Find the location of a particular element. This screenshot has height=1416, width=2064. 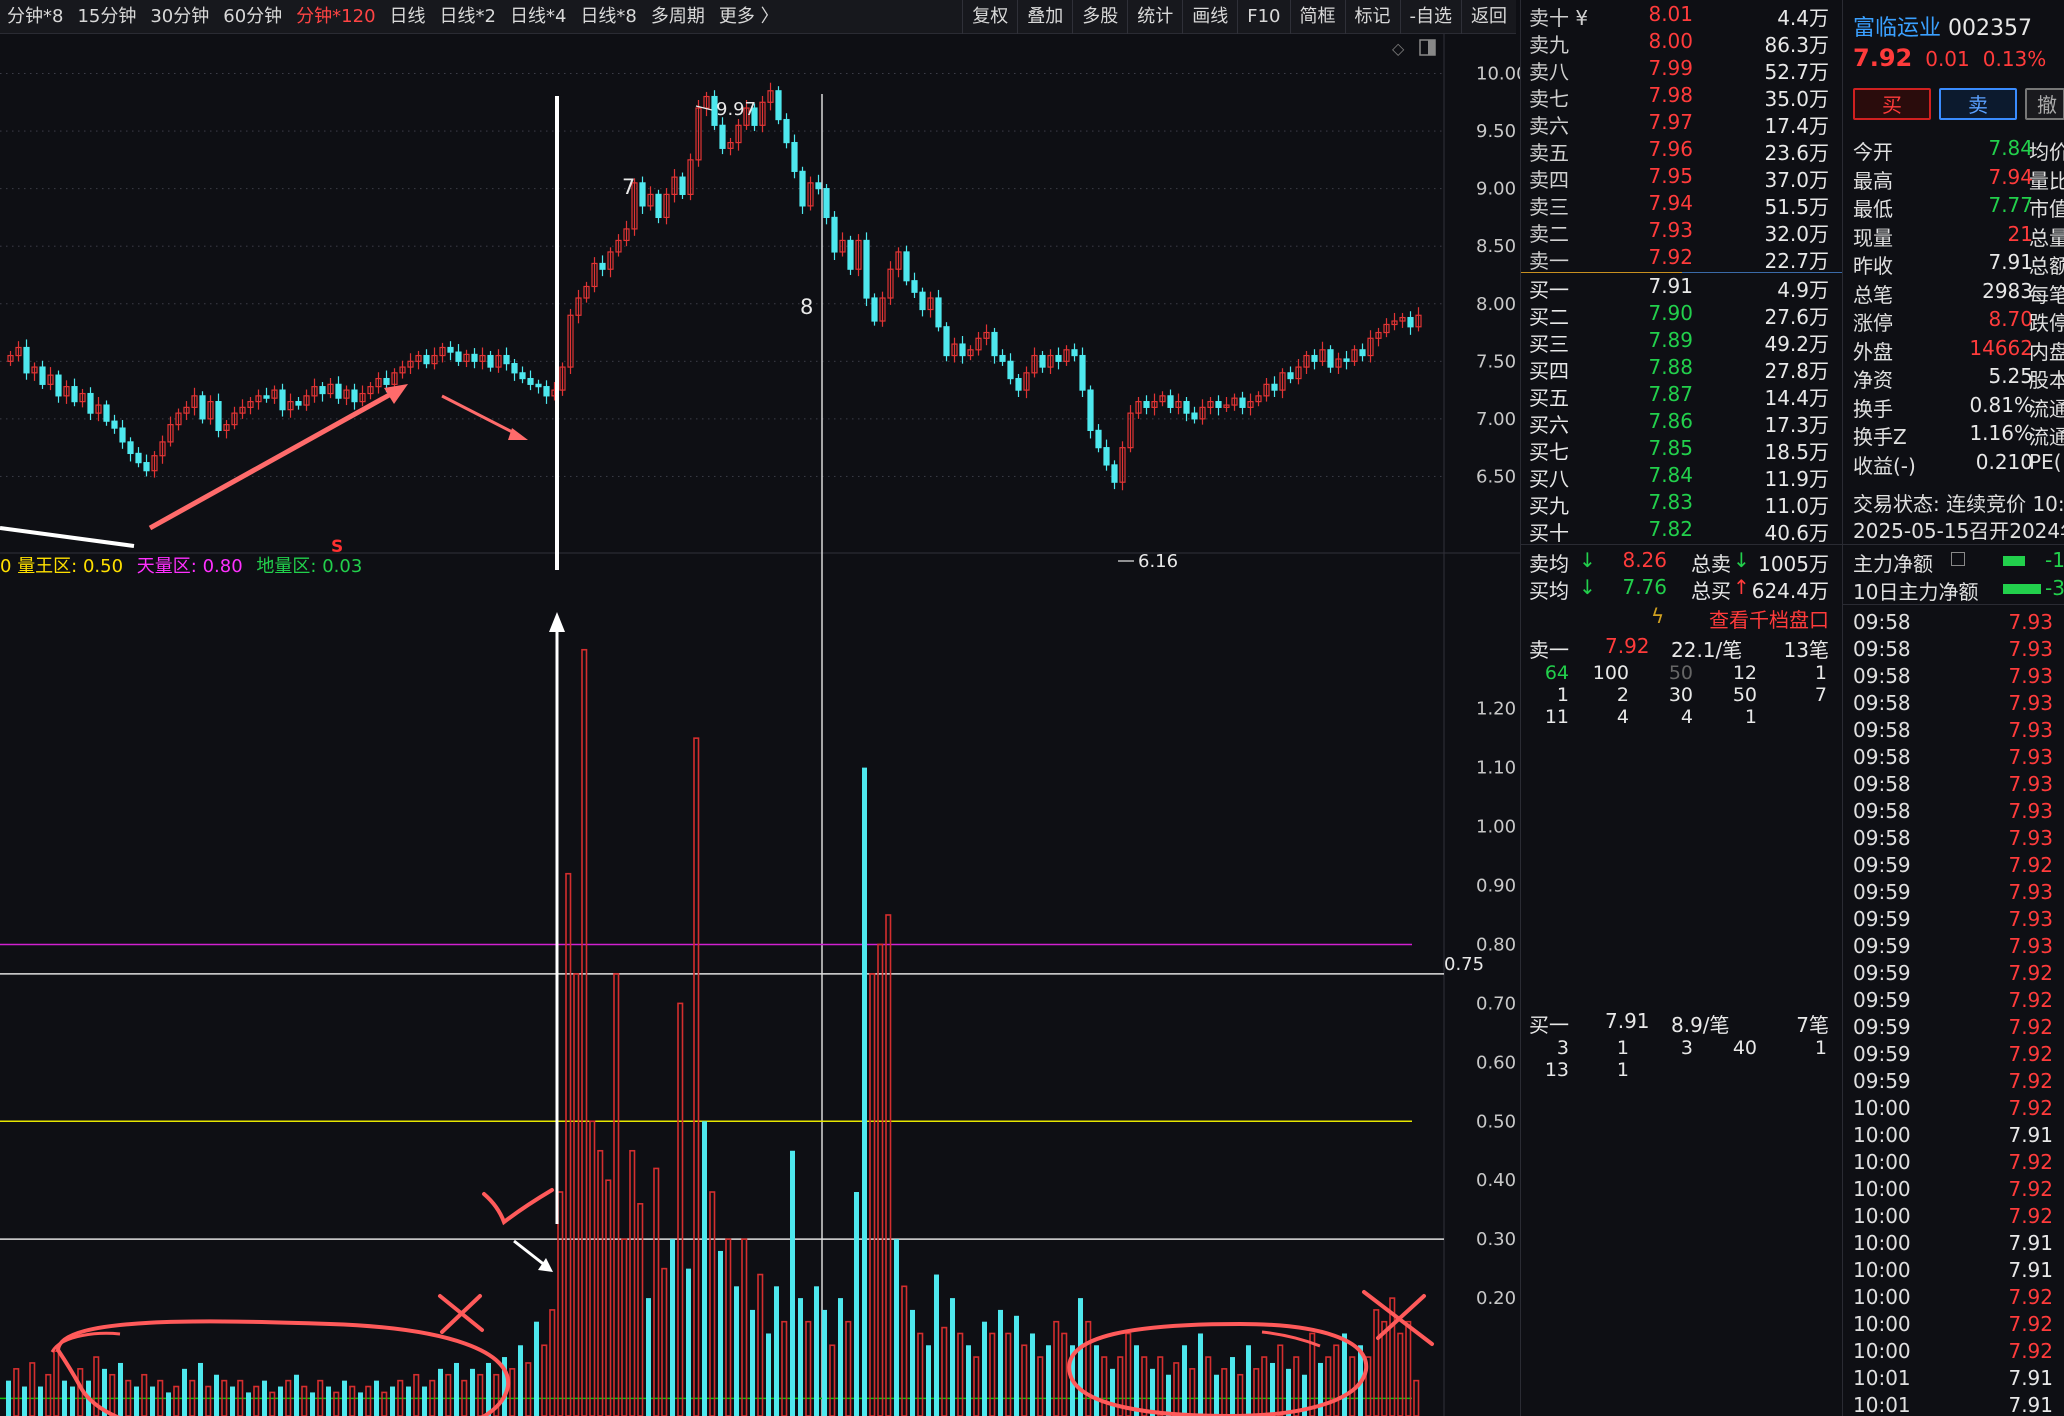

diamond-icon: ◇ is located at coordinates (1398, 48).